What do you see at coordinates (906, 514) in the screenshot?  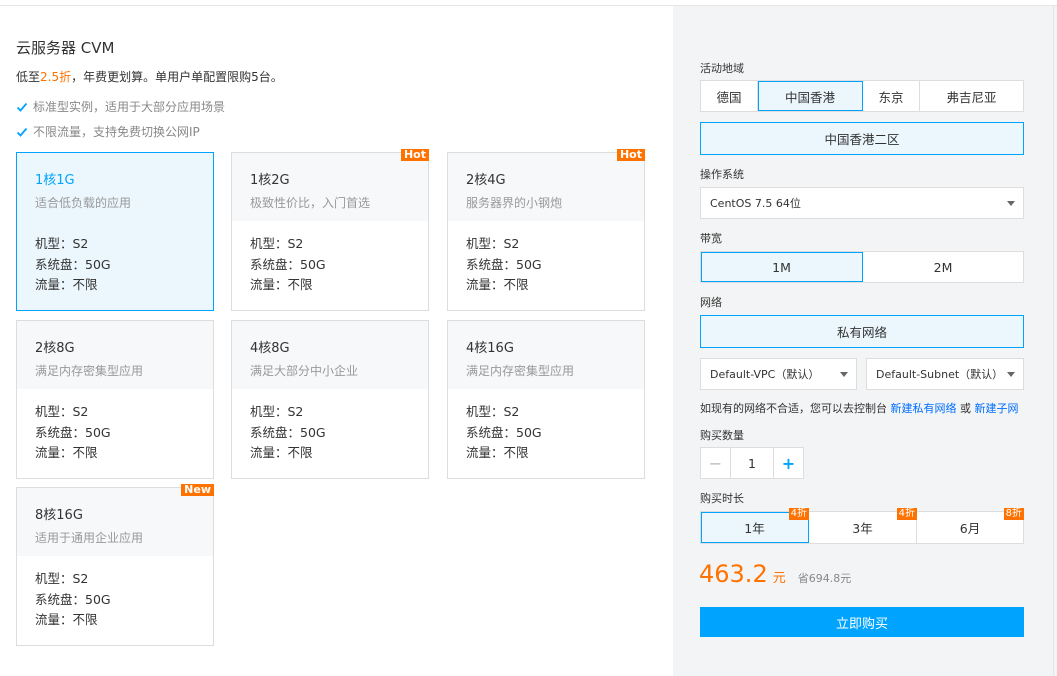 I see `discount-badge: 4折` at bounding box center [906, 514].